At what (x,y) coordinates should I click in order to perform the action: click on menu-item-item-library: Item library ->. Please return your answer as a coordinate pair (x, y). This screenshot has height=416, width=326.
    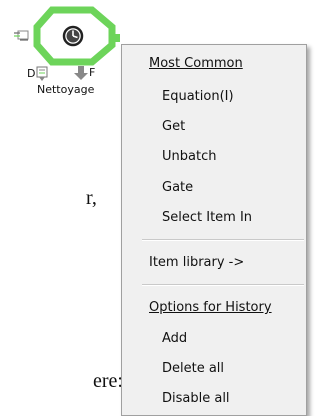
    Looking at the image, I should click on (196, 262).